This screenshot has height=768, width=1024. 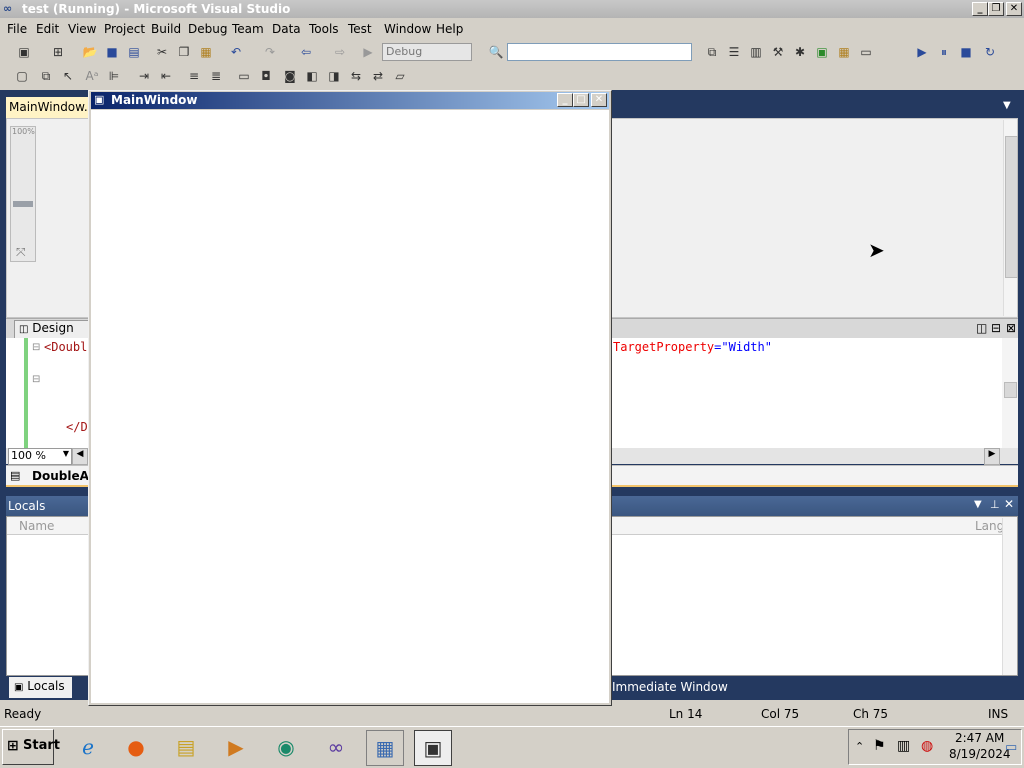 What do you see at coordinates (995, 504) in the screenshot?
I see `auto-hide-pin-icon: ⊥` at bounding box center [995, 504].